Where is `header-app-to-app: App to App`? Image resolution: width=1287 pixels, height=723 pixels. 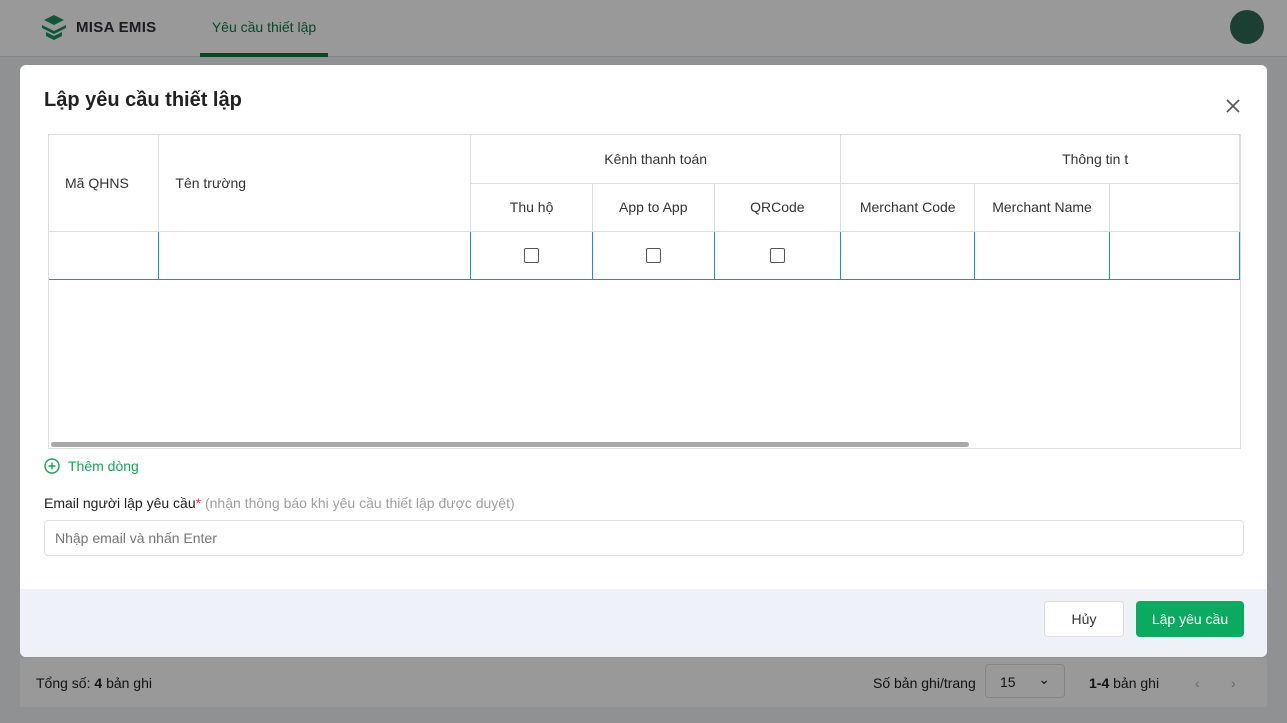 header-app-to-app: App to App is located at coordinates (653, 207).